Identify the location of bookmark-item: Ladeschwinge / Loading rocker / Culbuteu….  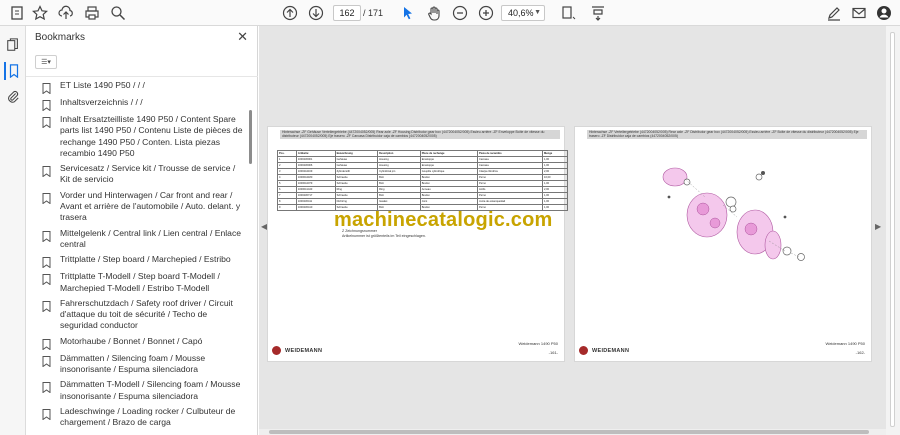
(144, 417).